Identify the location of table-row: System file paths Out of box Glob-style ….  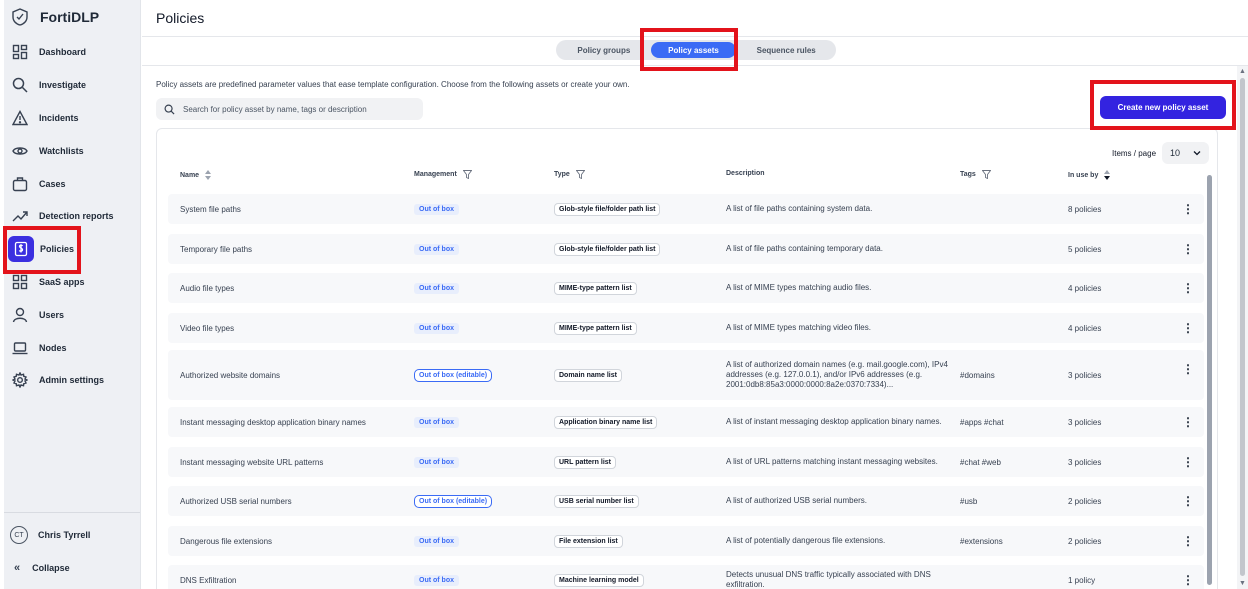
(686, 209).